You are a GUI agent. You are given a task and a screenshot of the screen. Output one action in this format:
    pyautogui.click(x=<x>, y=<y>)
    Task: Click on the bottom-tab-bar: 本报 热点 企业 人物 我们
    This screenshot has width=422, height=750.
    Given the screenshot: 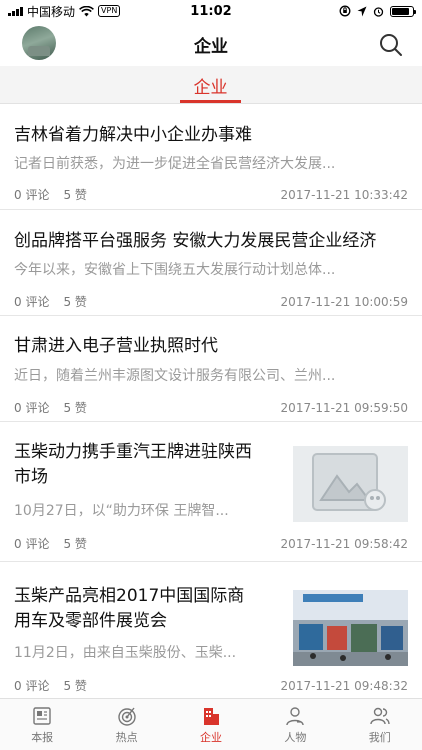 What is the action you would take?
    pyautogui.click(x=211, y=724)
    